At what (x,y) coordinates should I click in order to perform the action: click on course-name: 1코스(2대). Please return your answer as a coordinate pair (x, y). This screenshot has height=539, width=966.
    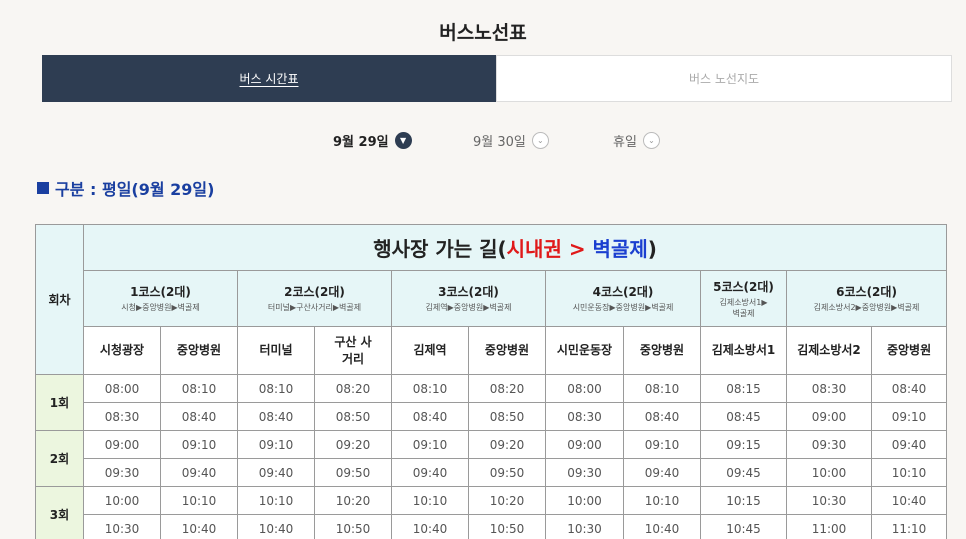
    Looking at the image, I should click on (160, 292).